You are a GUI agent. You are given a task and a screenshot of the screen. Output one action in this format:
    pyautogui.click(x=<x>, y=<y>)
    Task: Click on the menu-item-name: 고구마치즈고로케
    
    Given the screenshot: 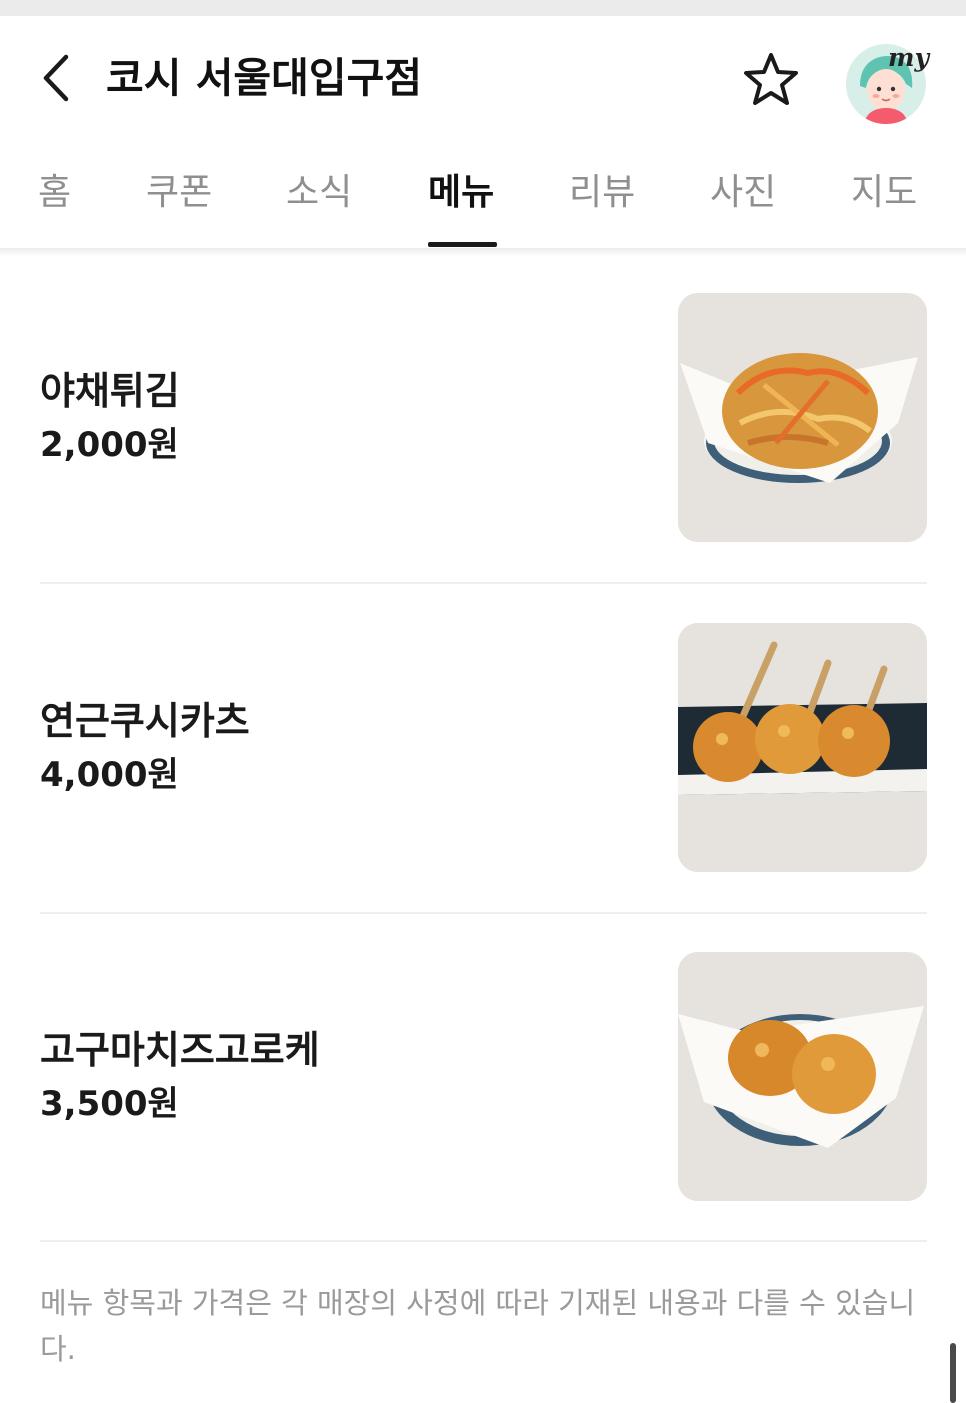 What is the action you would take?
    pyautogui.click(x=180, y=1050)
    